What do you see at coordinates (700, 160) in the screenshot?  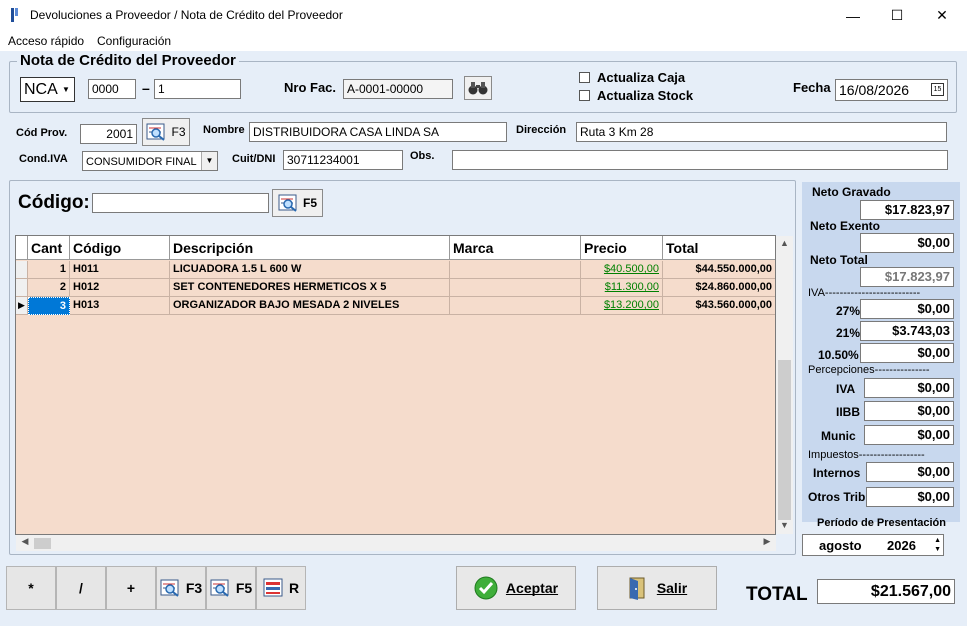 I see `obs-input` at bounding box center [700, 160].